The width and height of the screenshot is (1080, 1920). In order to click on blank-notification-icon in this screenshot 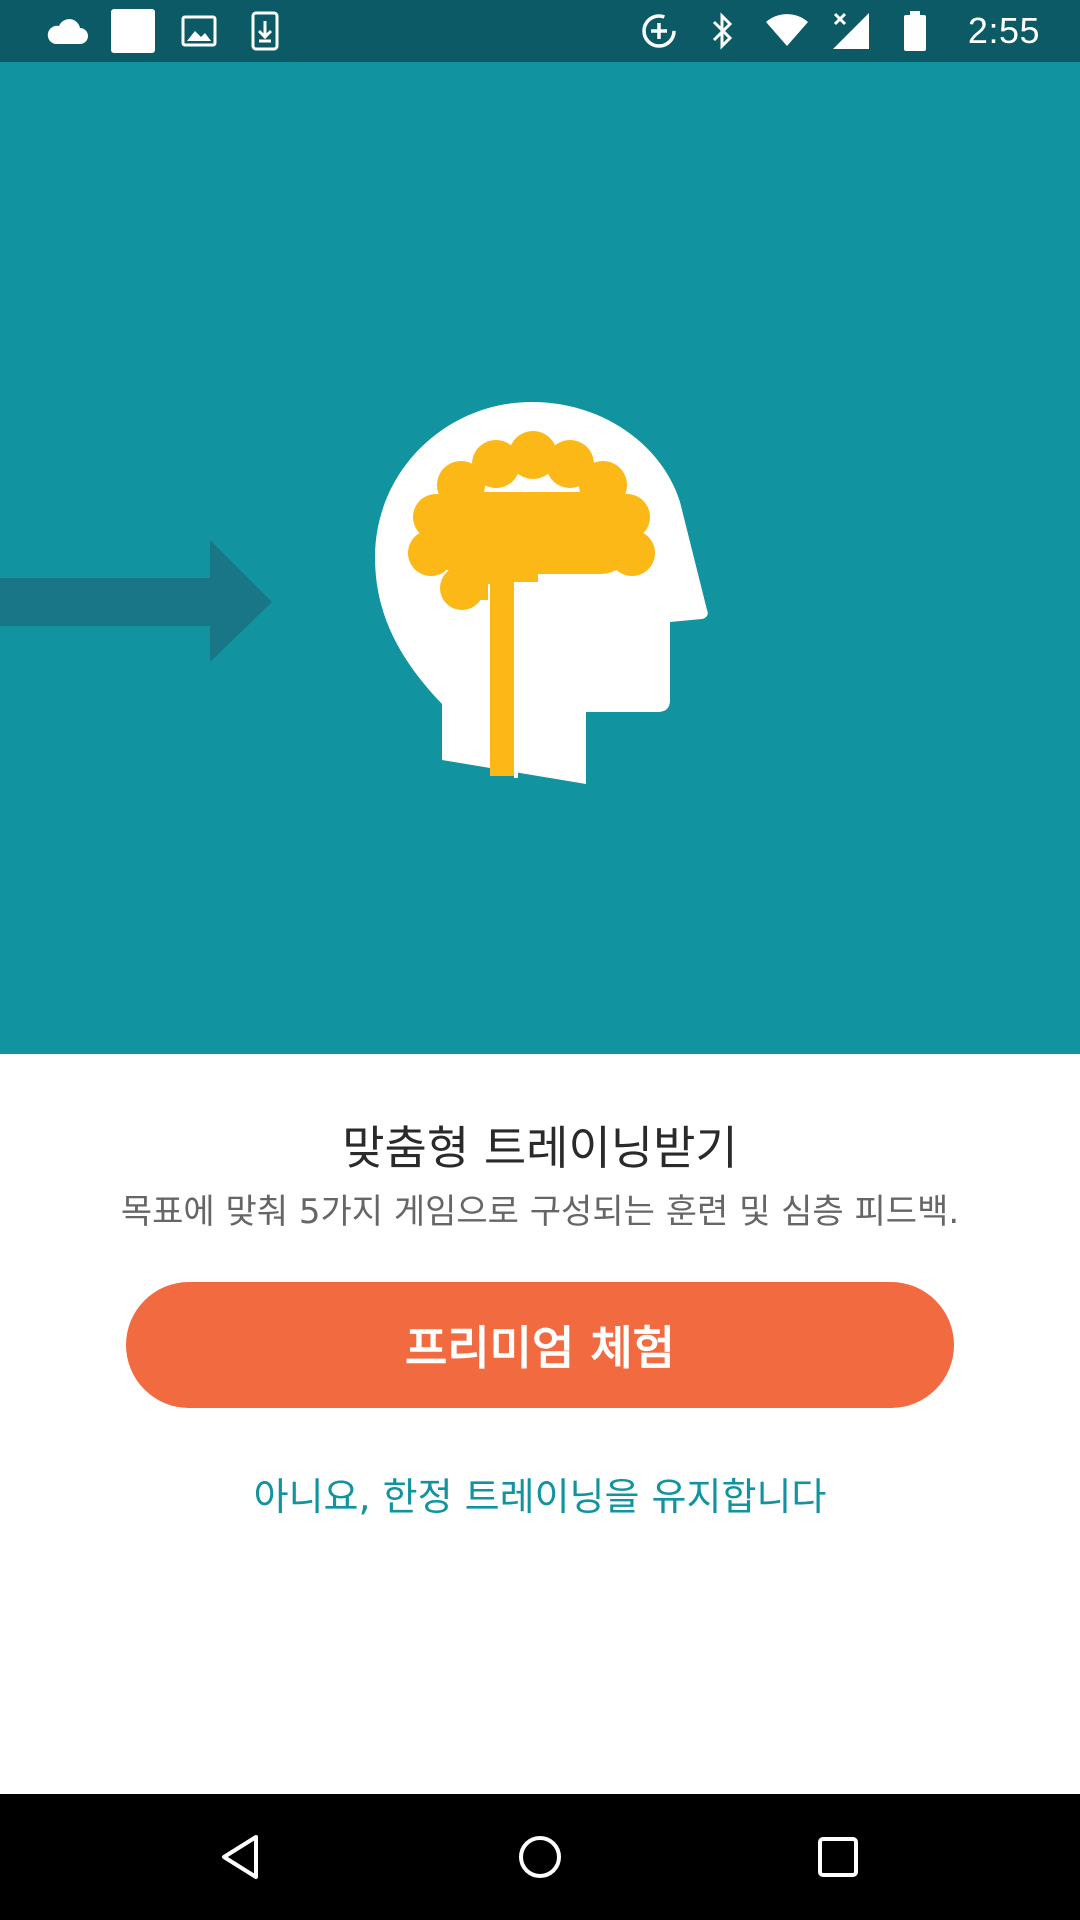, I will do `click(133, 31)`.